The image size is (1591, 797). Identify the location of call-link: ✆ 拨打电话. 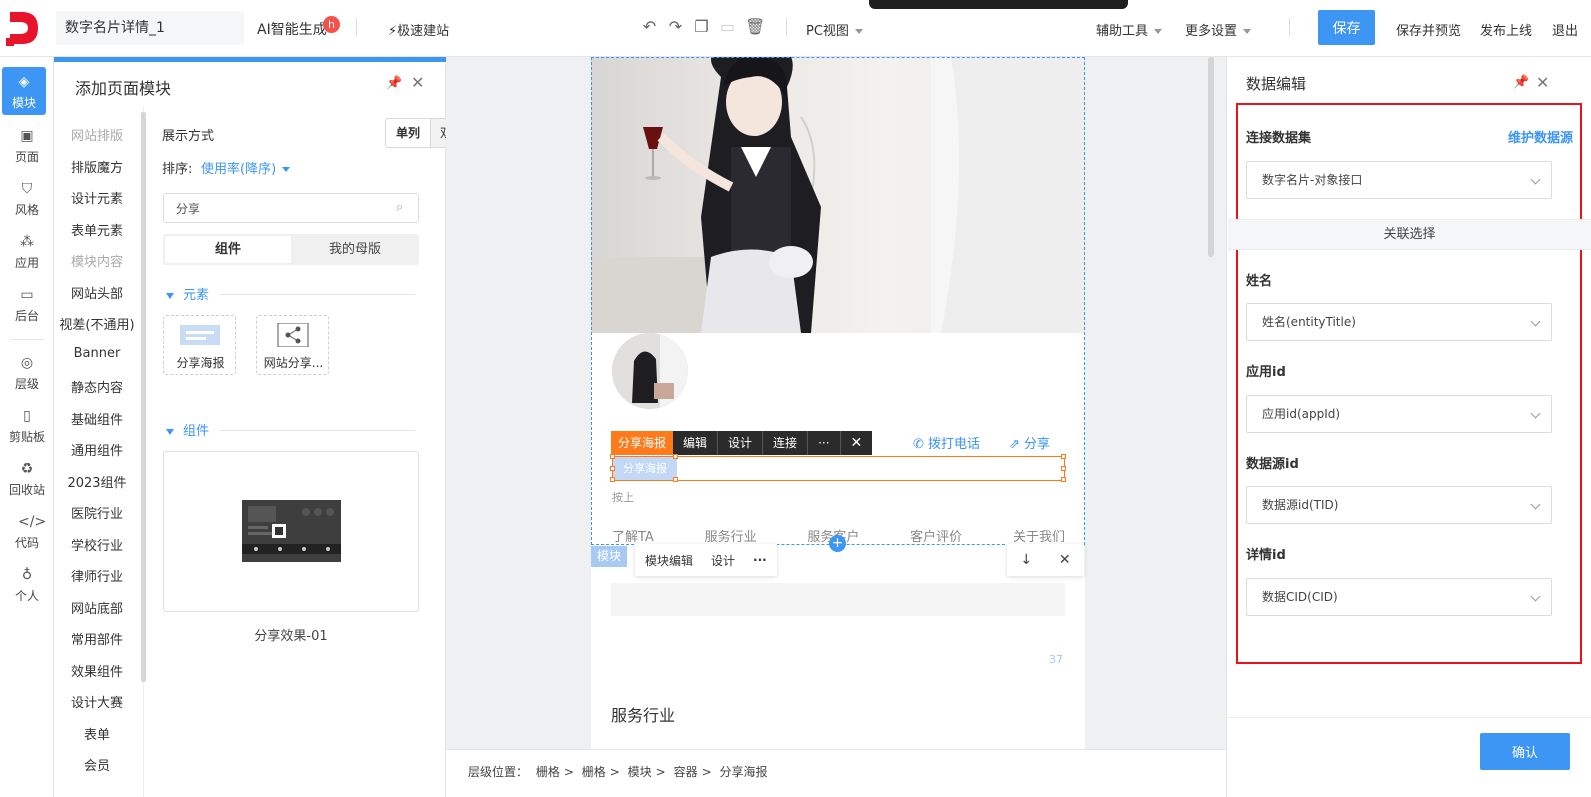
(946, 442).